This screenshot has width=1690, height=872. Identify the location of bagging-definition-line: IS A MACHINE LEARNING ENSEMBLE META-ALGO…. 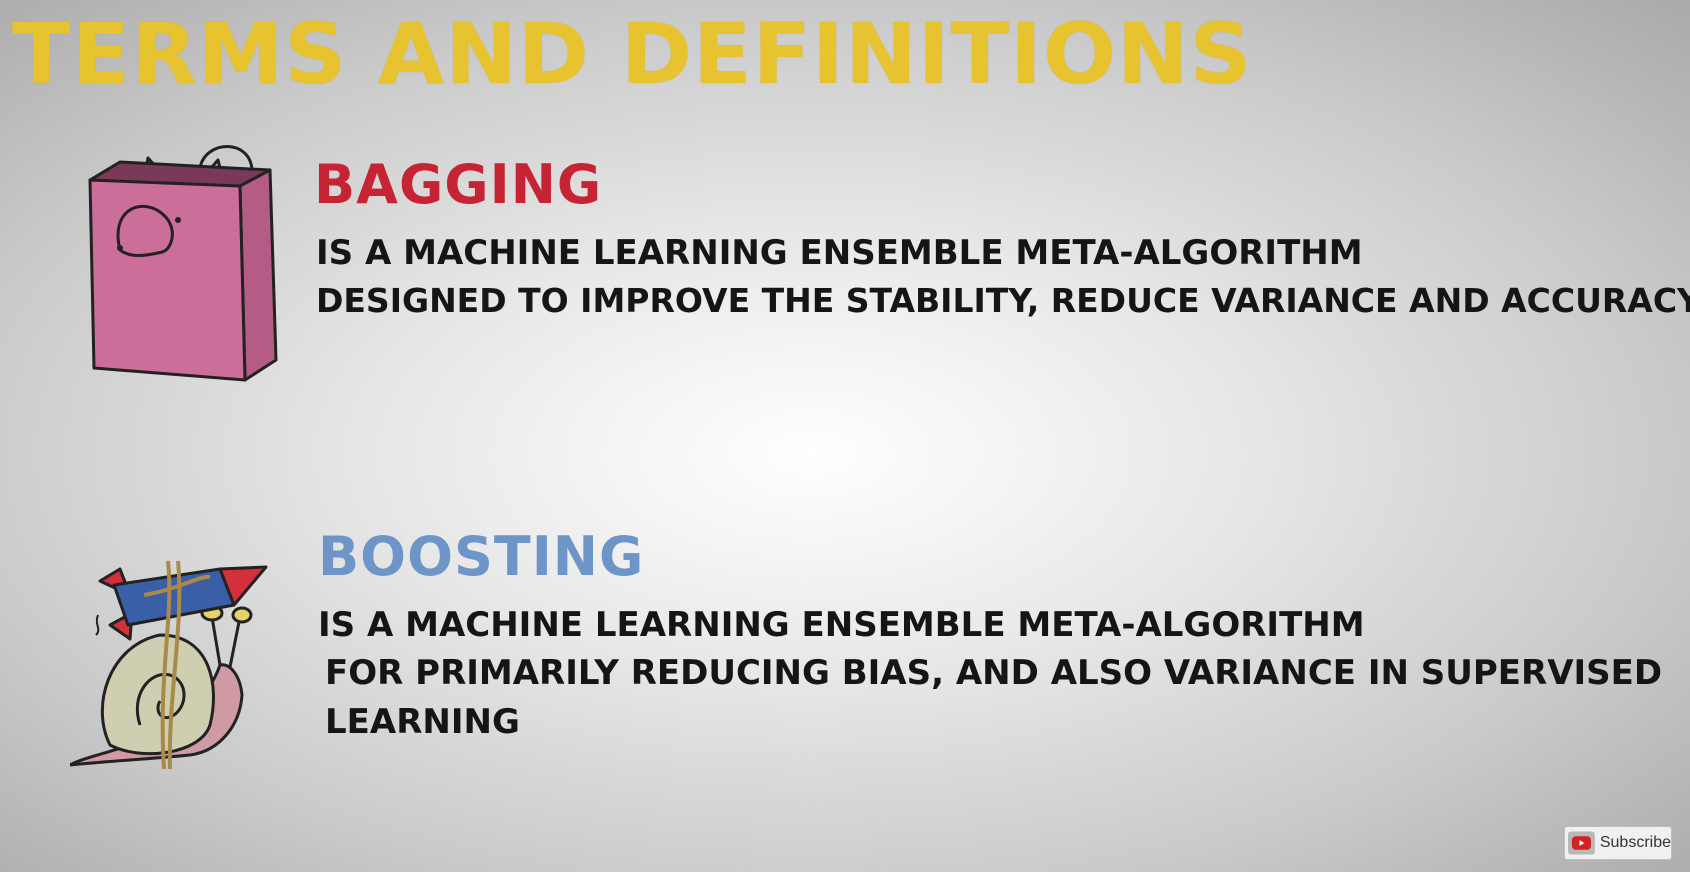
(839, 253).